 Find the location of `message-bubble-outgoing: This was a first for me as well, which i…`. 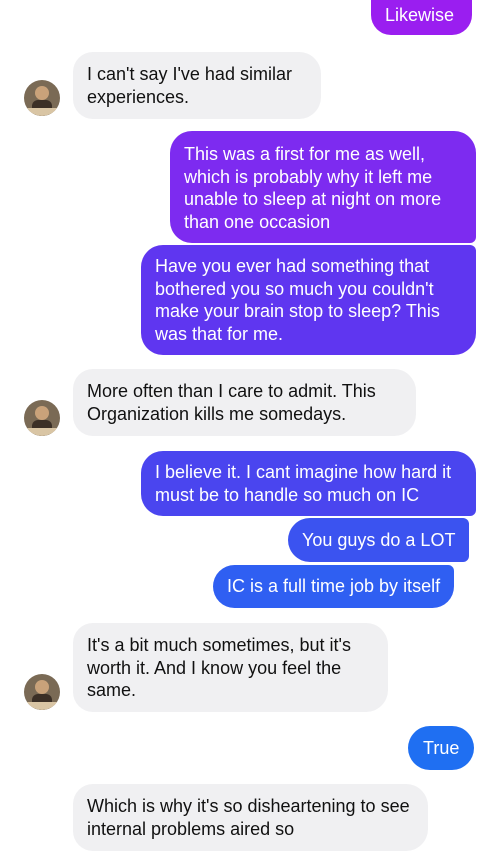

message-bubble-outgoing: This was a first for me as well, which i… is located at coordinates (323, 187).